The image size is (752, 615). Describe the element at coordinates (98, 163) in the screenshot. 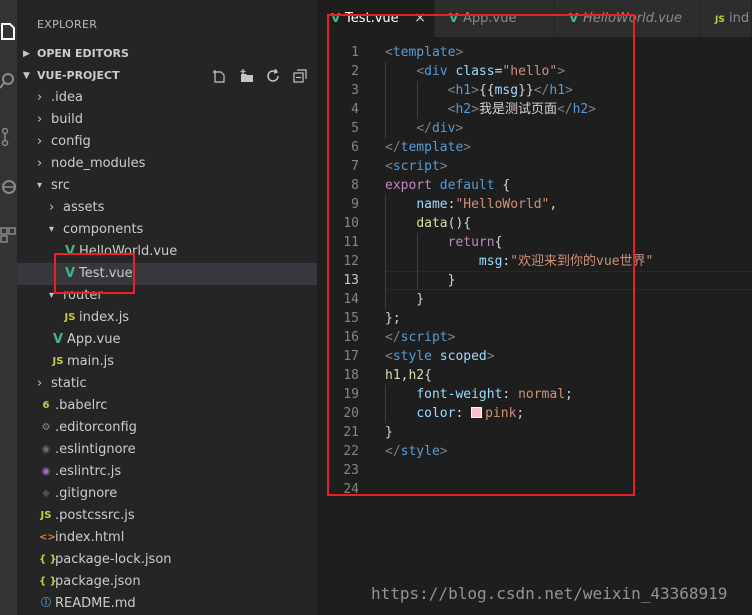

I see `folder-label: node_modules` at that location.